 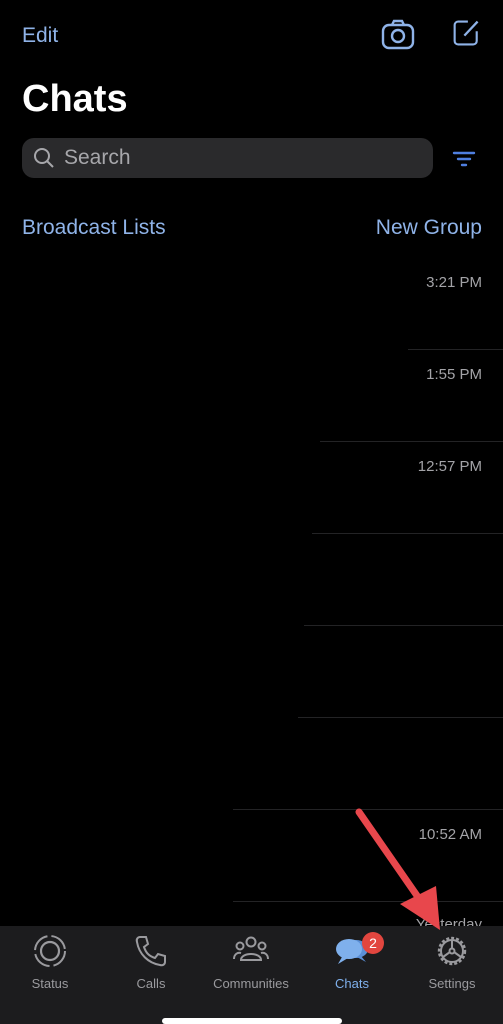 I want to click on search-bar, so click(x=227, y=158).